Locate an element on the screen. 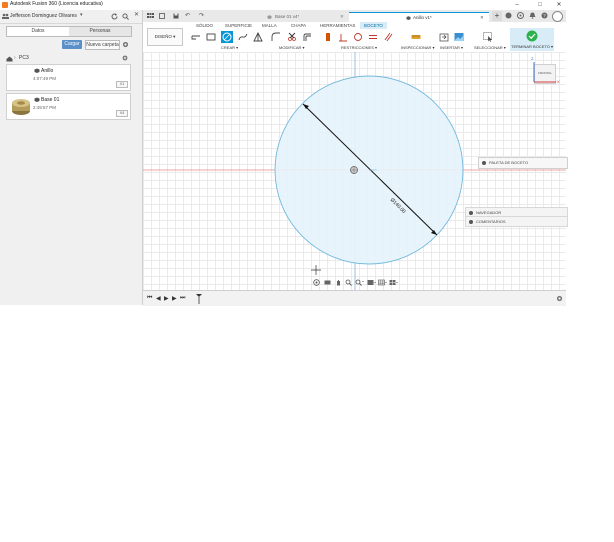 The height and width of the screenshot is (542, 614). extensions-icon is located at coordinates (508, 15).